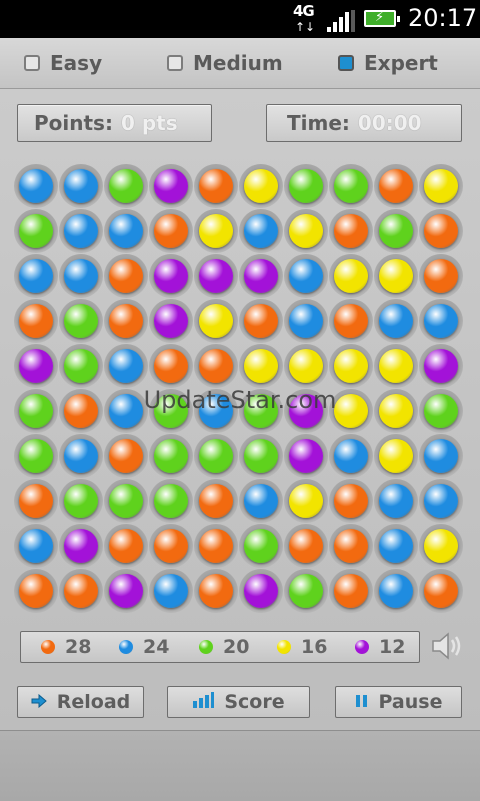 This screenshot has width=480, height=801. I want to click on reload-button: Reload, so click(80, 702).